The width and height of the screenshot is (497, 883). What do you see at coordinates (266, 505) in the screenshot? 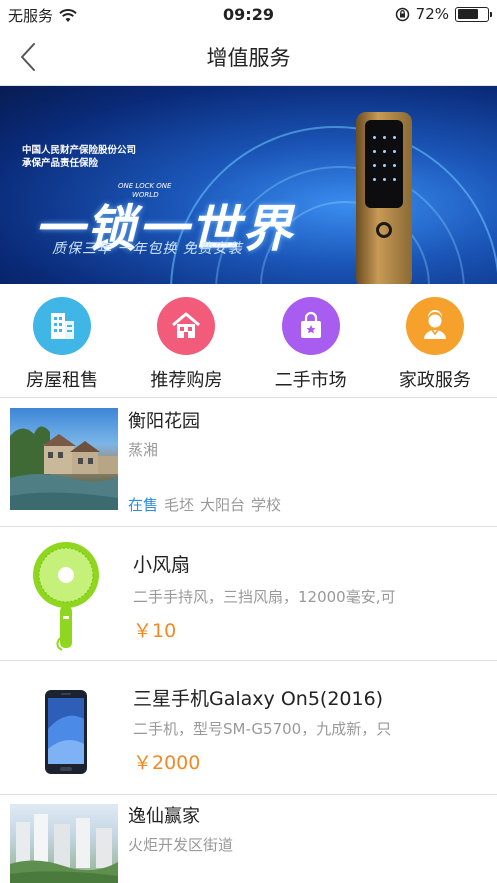
I see `feature-tag: 学校` at bounding box center [266, 505].